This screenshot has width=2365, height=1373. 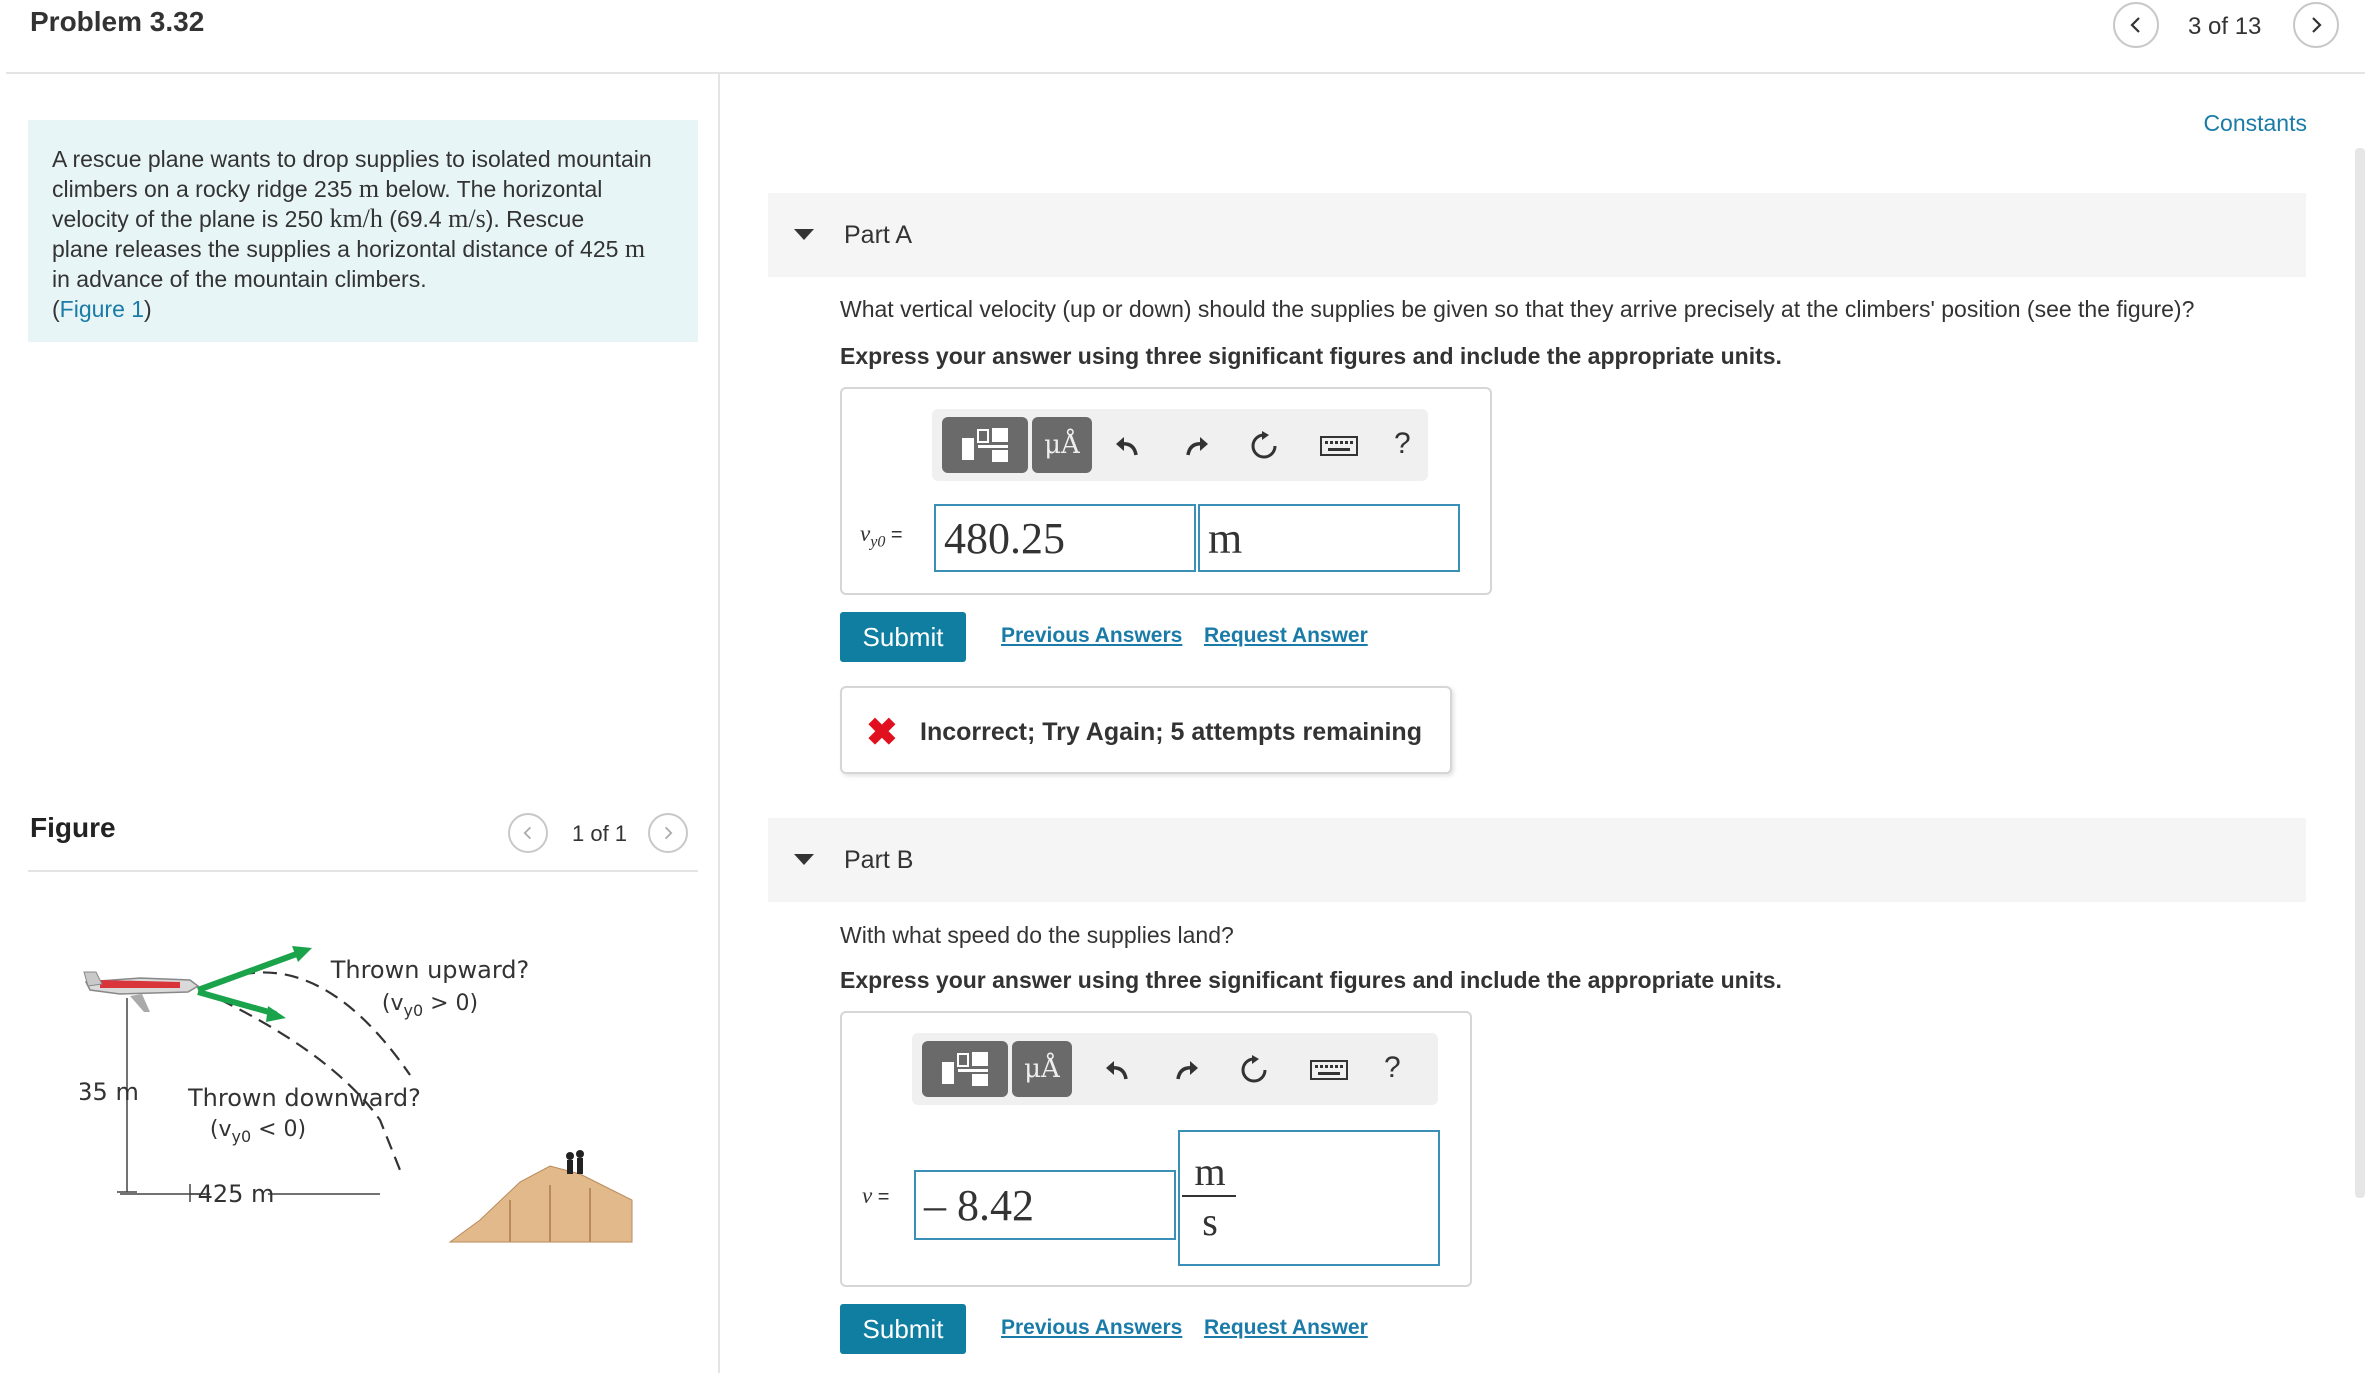 What do you see at coordinates (430, 970) in the screenshot?
I see `thrown-upward-label: Thrown upward?` at bounding box center [430, 970].